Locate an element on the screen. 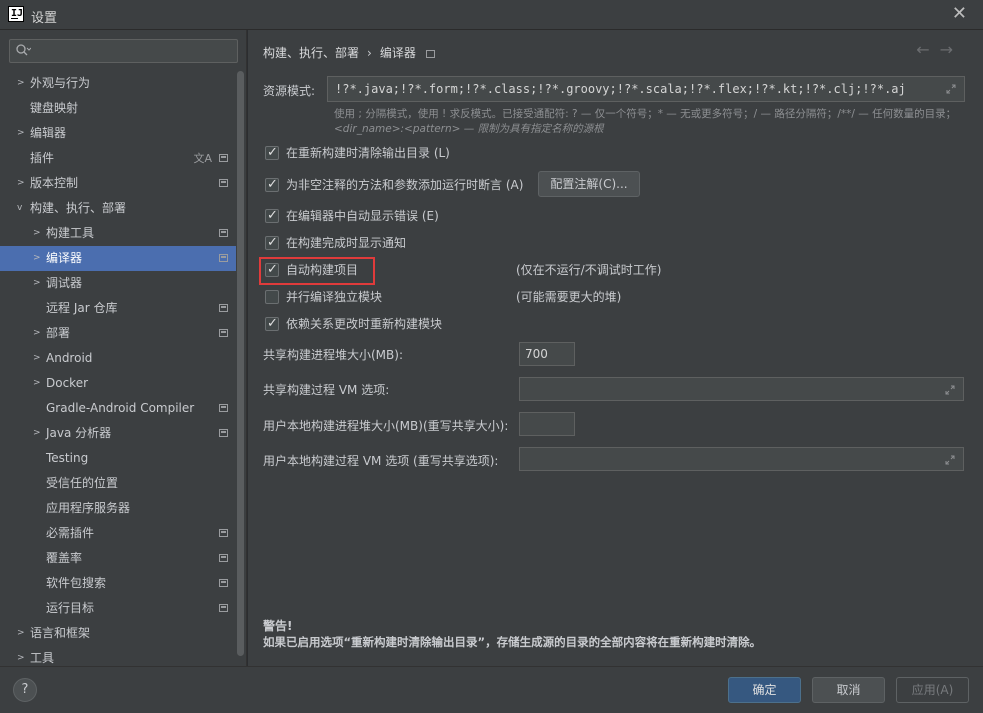  sidebar-item: v 构建、执行、部署 is located at coordinates (118, 208).